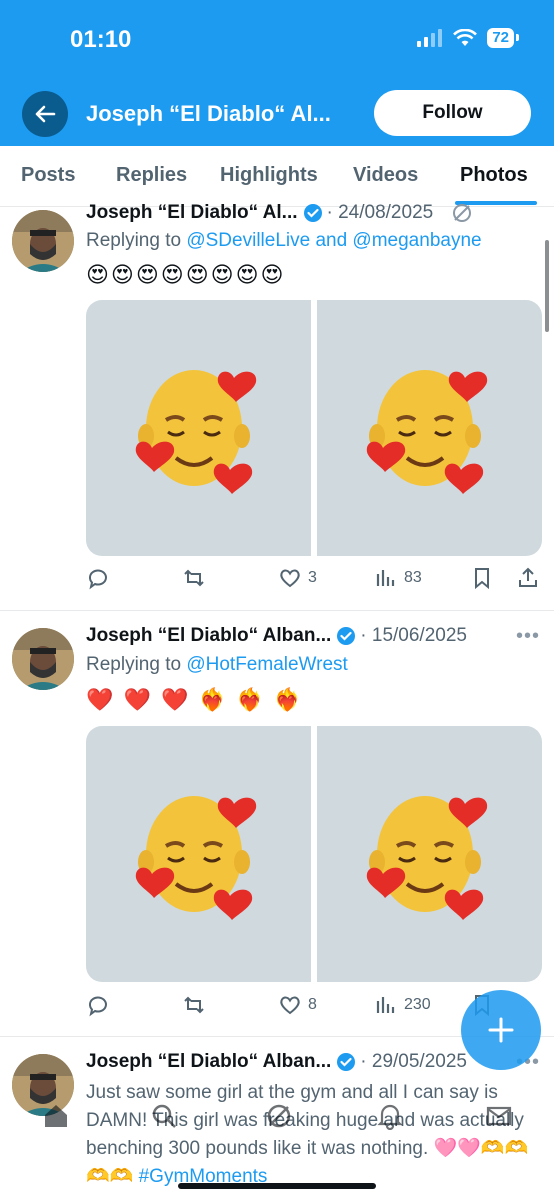 Image resolution: width=554 pixels, height=1200 pixels. I want to click on bookmark-button, so click(482, 578).